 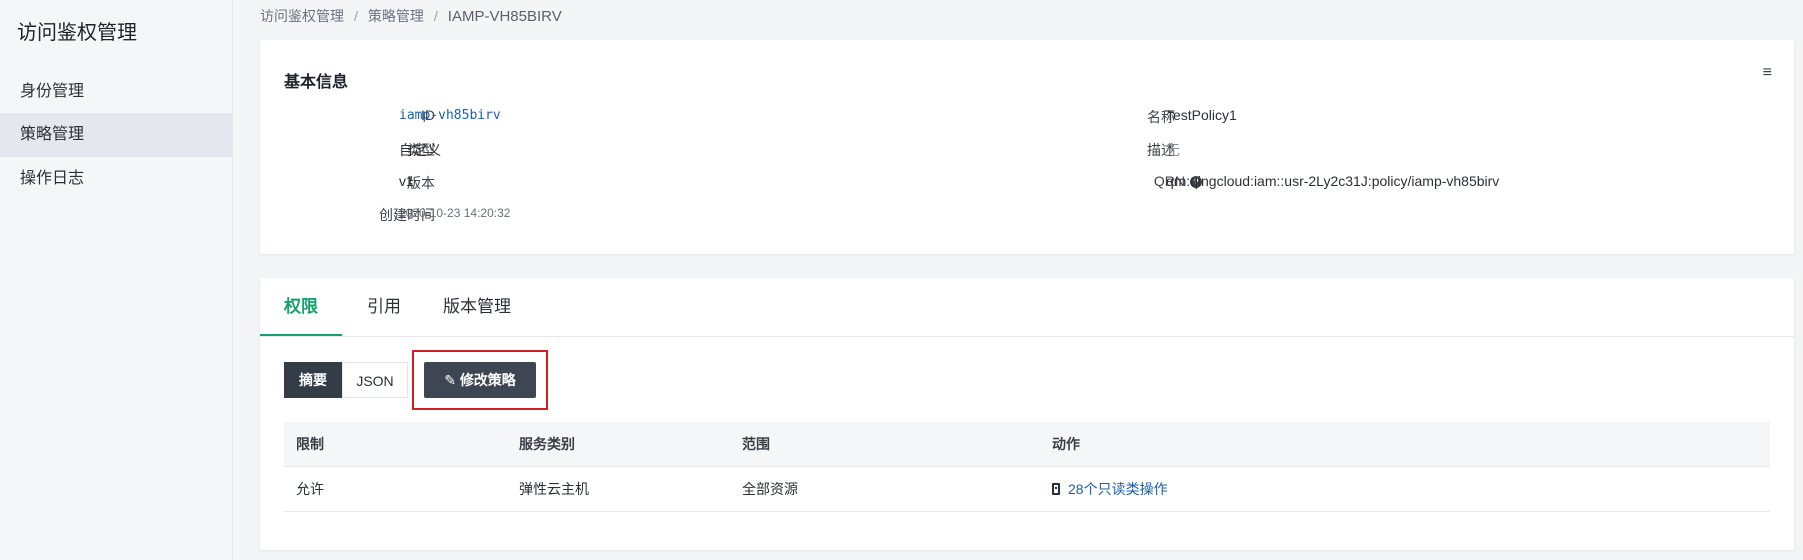 What do you see at coordinates (1027, 444) in the screenshot?
I see `table-header: 限制 服务类别 范围 动作` at bounding box center [1027, 444].